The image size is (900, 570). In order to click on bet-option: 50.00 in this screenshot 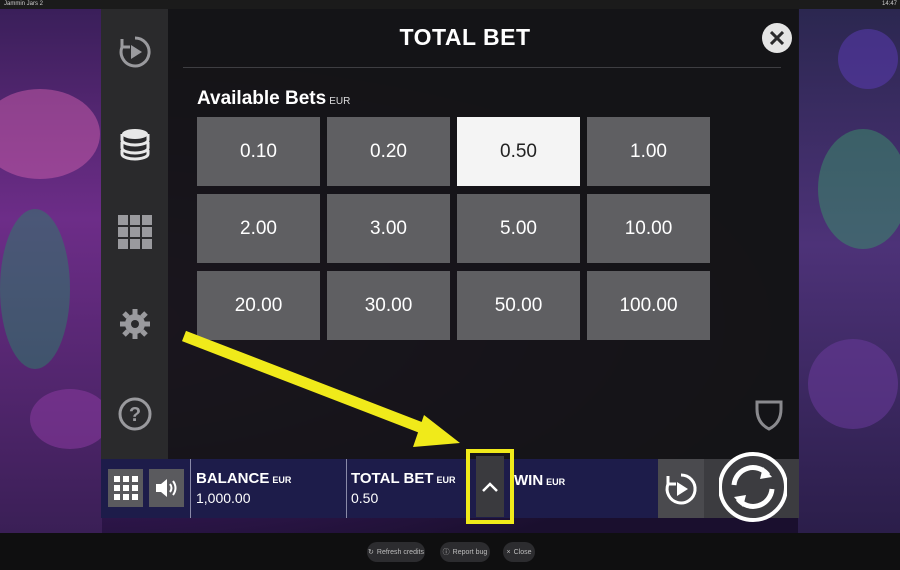, I will do `click(518, 305)`.